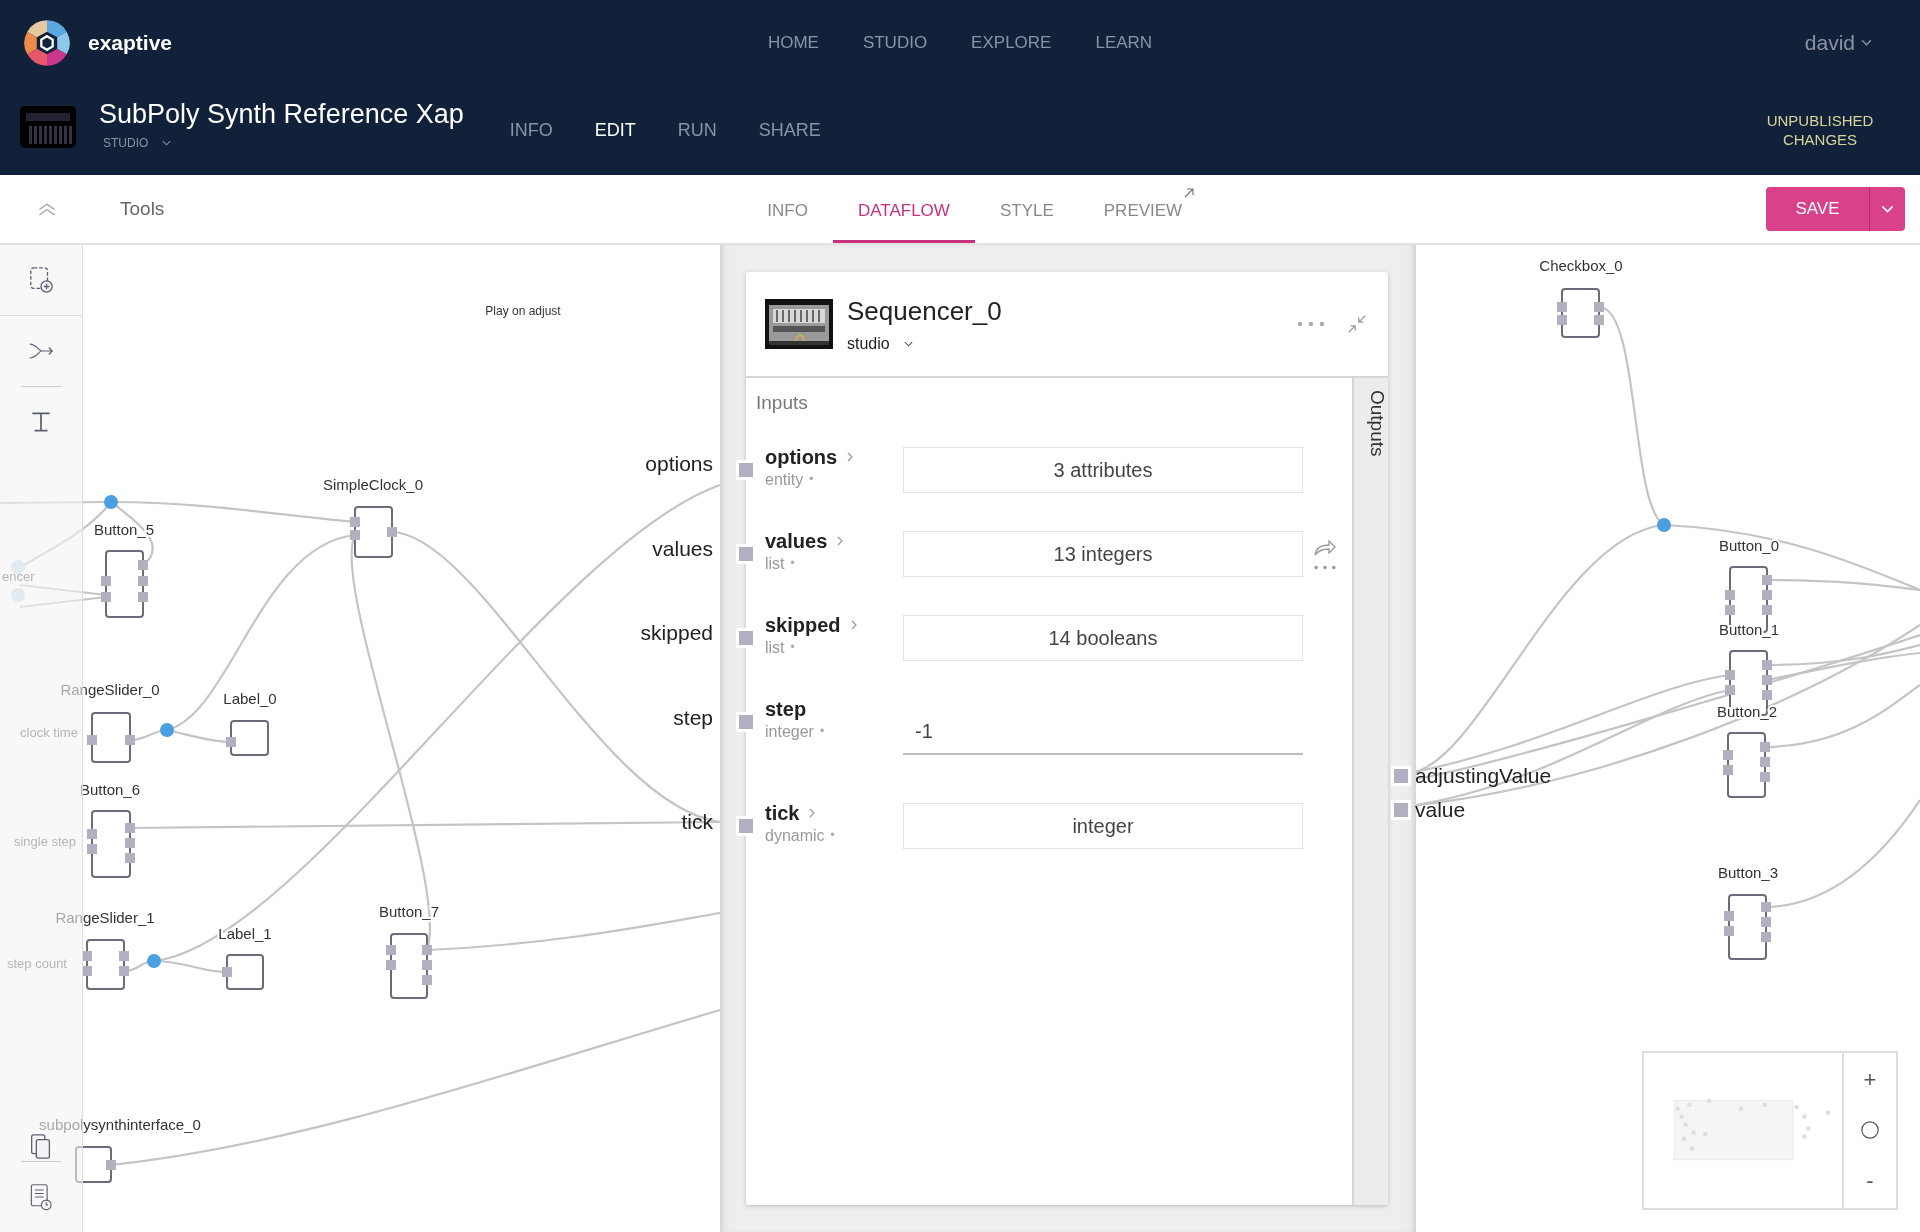  I want to click on project-tab: RUN, so click(697, 130).